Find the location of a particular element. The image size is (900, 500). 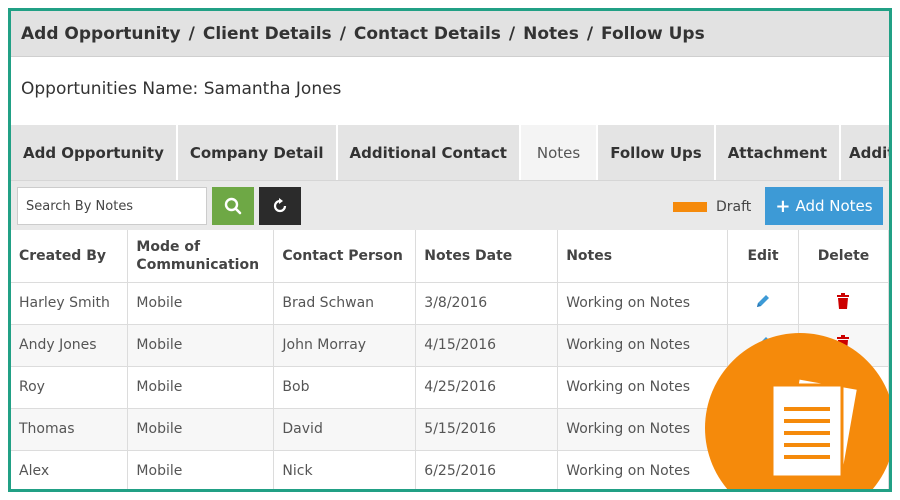

column-header-contact-person: Contact Person is located at coordinates (345, 256).